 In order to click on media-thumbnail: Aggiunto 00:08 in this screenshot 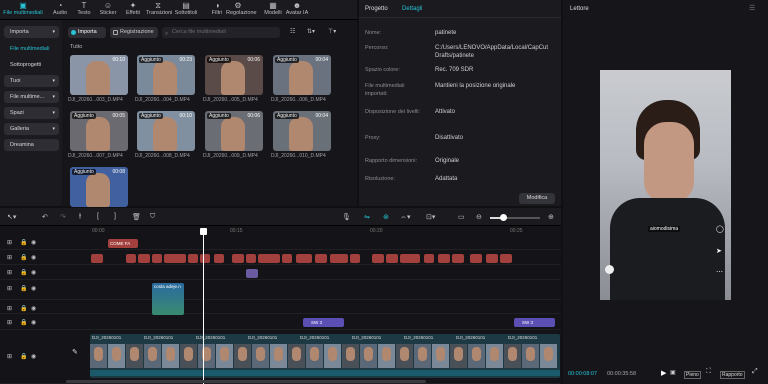, I will do `click(99, 187)`.